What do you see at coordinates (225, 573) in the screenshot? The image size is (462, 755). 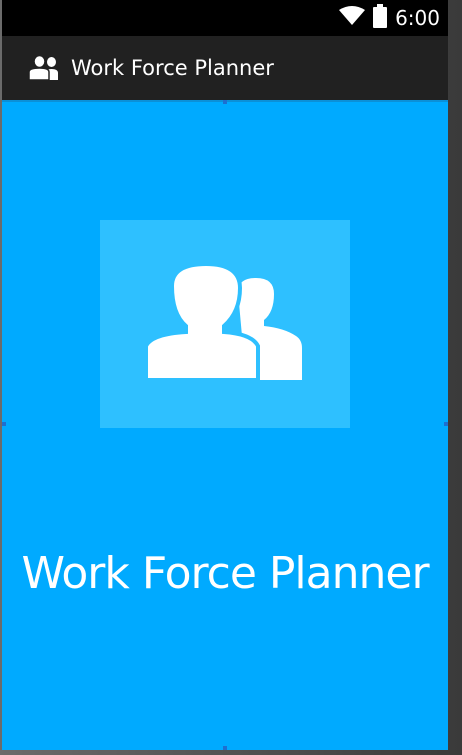 I see `splash-title: Work Force Planner` at bounding box center [225, 573].